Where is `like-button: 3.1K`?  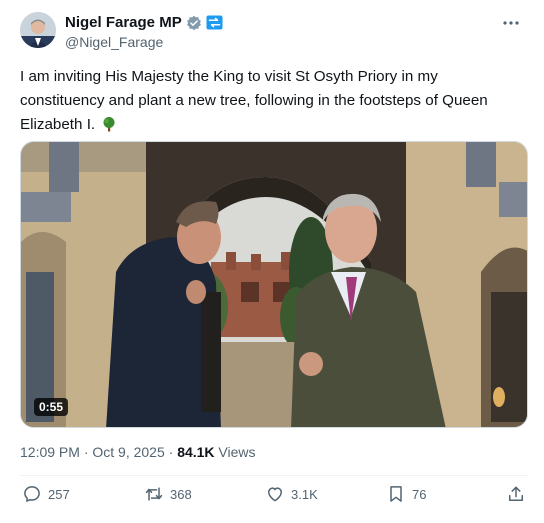
like-button: 3.1K is located at coordinates (291, 494).